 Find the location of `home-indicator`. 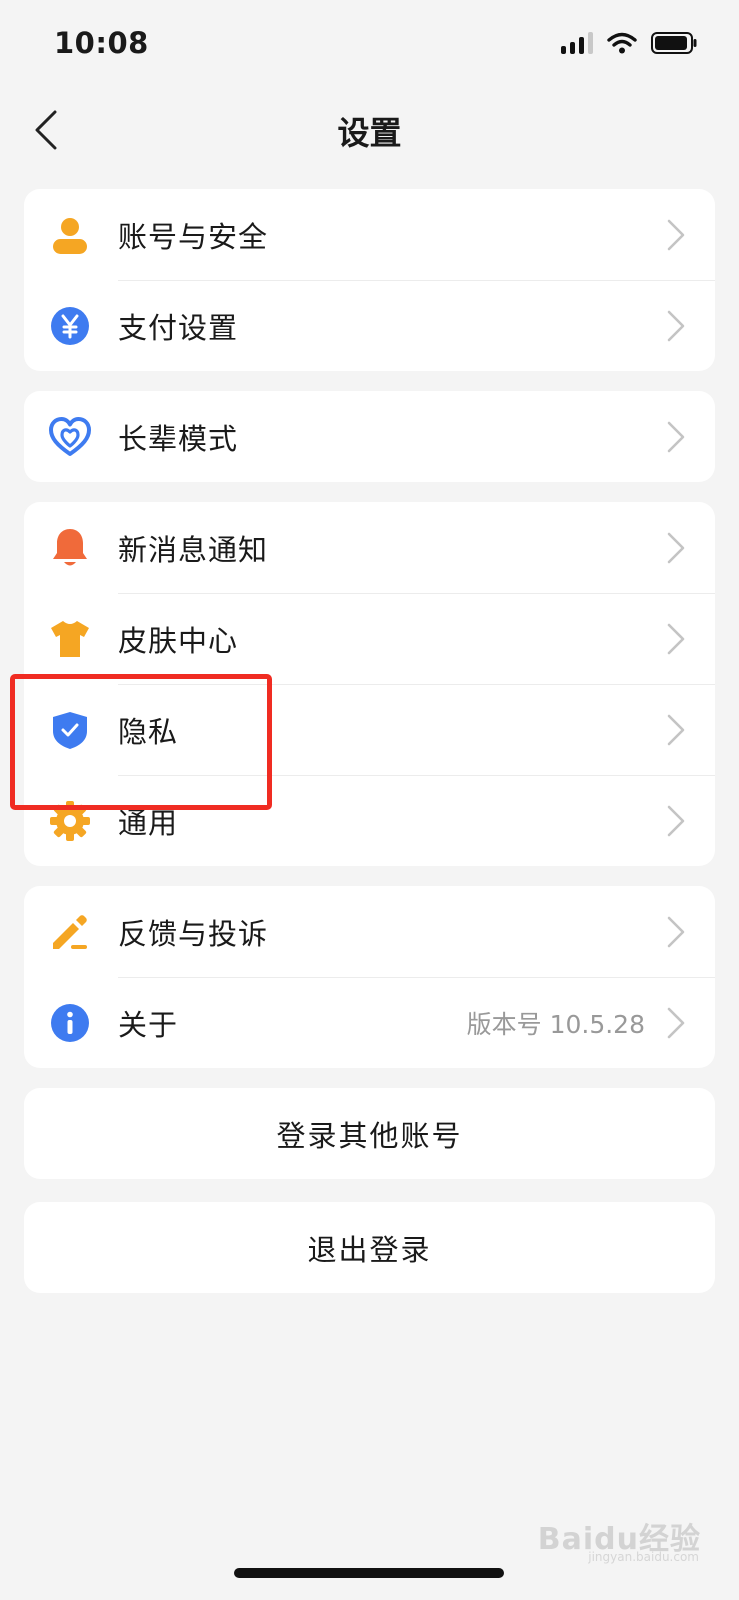

home-indicator is located at coordinates (369, 1573).